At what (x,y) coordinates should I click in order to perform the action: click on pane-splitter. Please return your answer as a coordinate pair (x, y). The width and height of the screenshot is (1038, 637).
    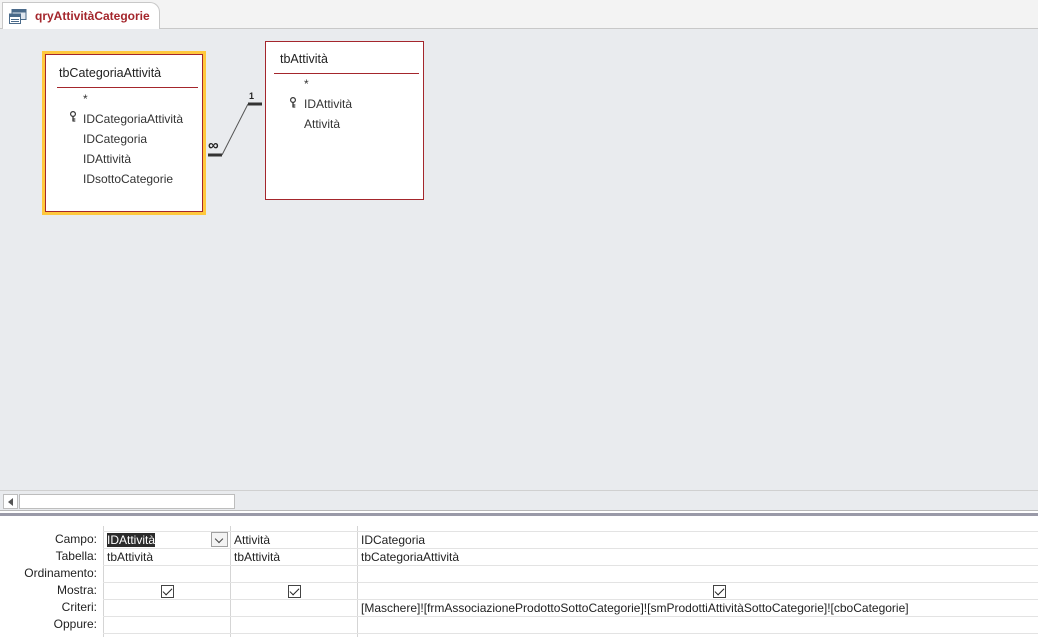
    Looking at the image, I should click on (519, 514).